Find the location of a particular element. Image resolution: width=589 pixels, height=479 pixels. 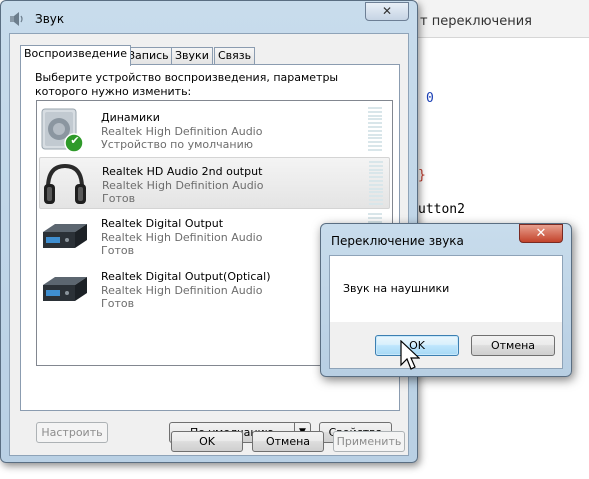

mouse-cursor-icon is located at coordinates (410, 355).